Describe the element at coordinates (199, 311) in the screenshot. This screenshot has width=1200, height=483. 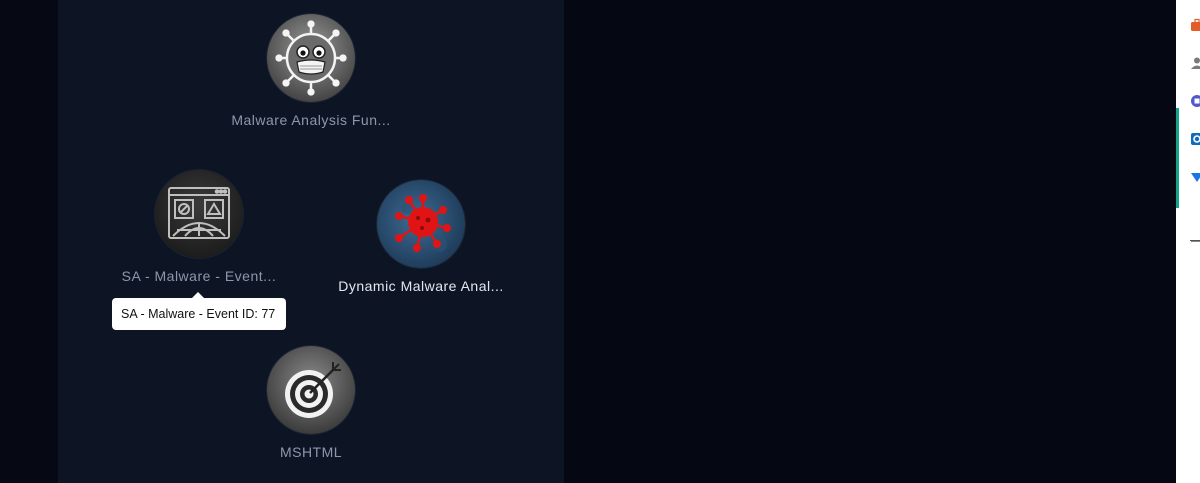
I see `node-tooltip: SA - Malware - Event ID: 77` at that location.